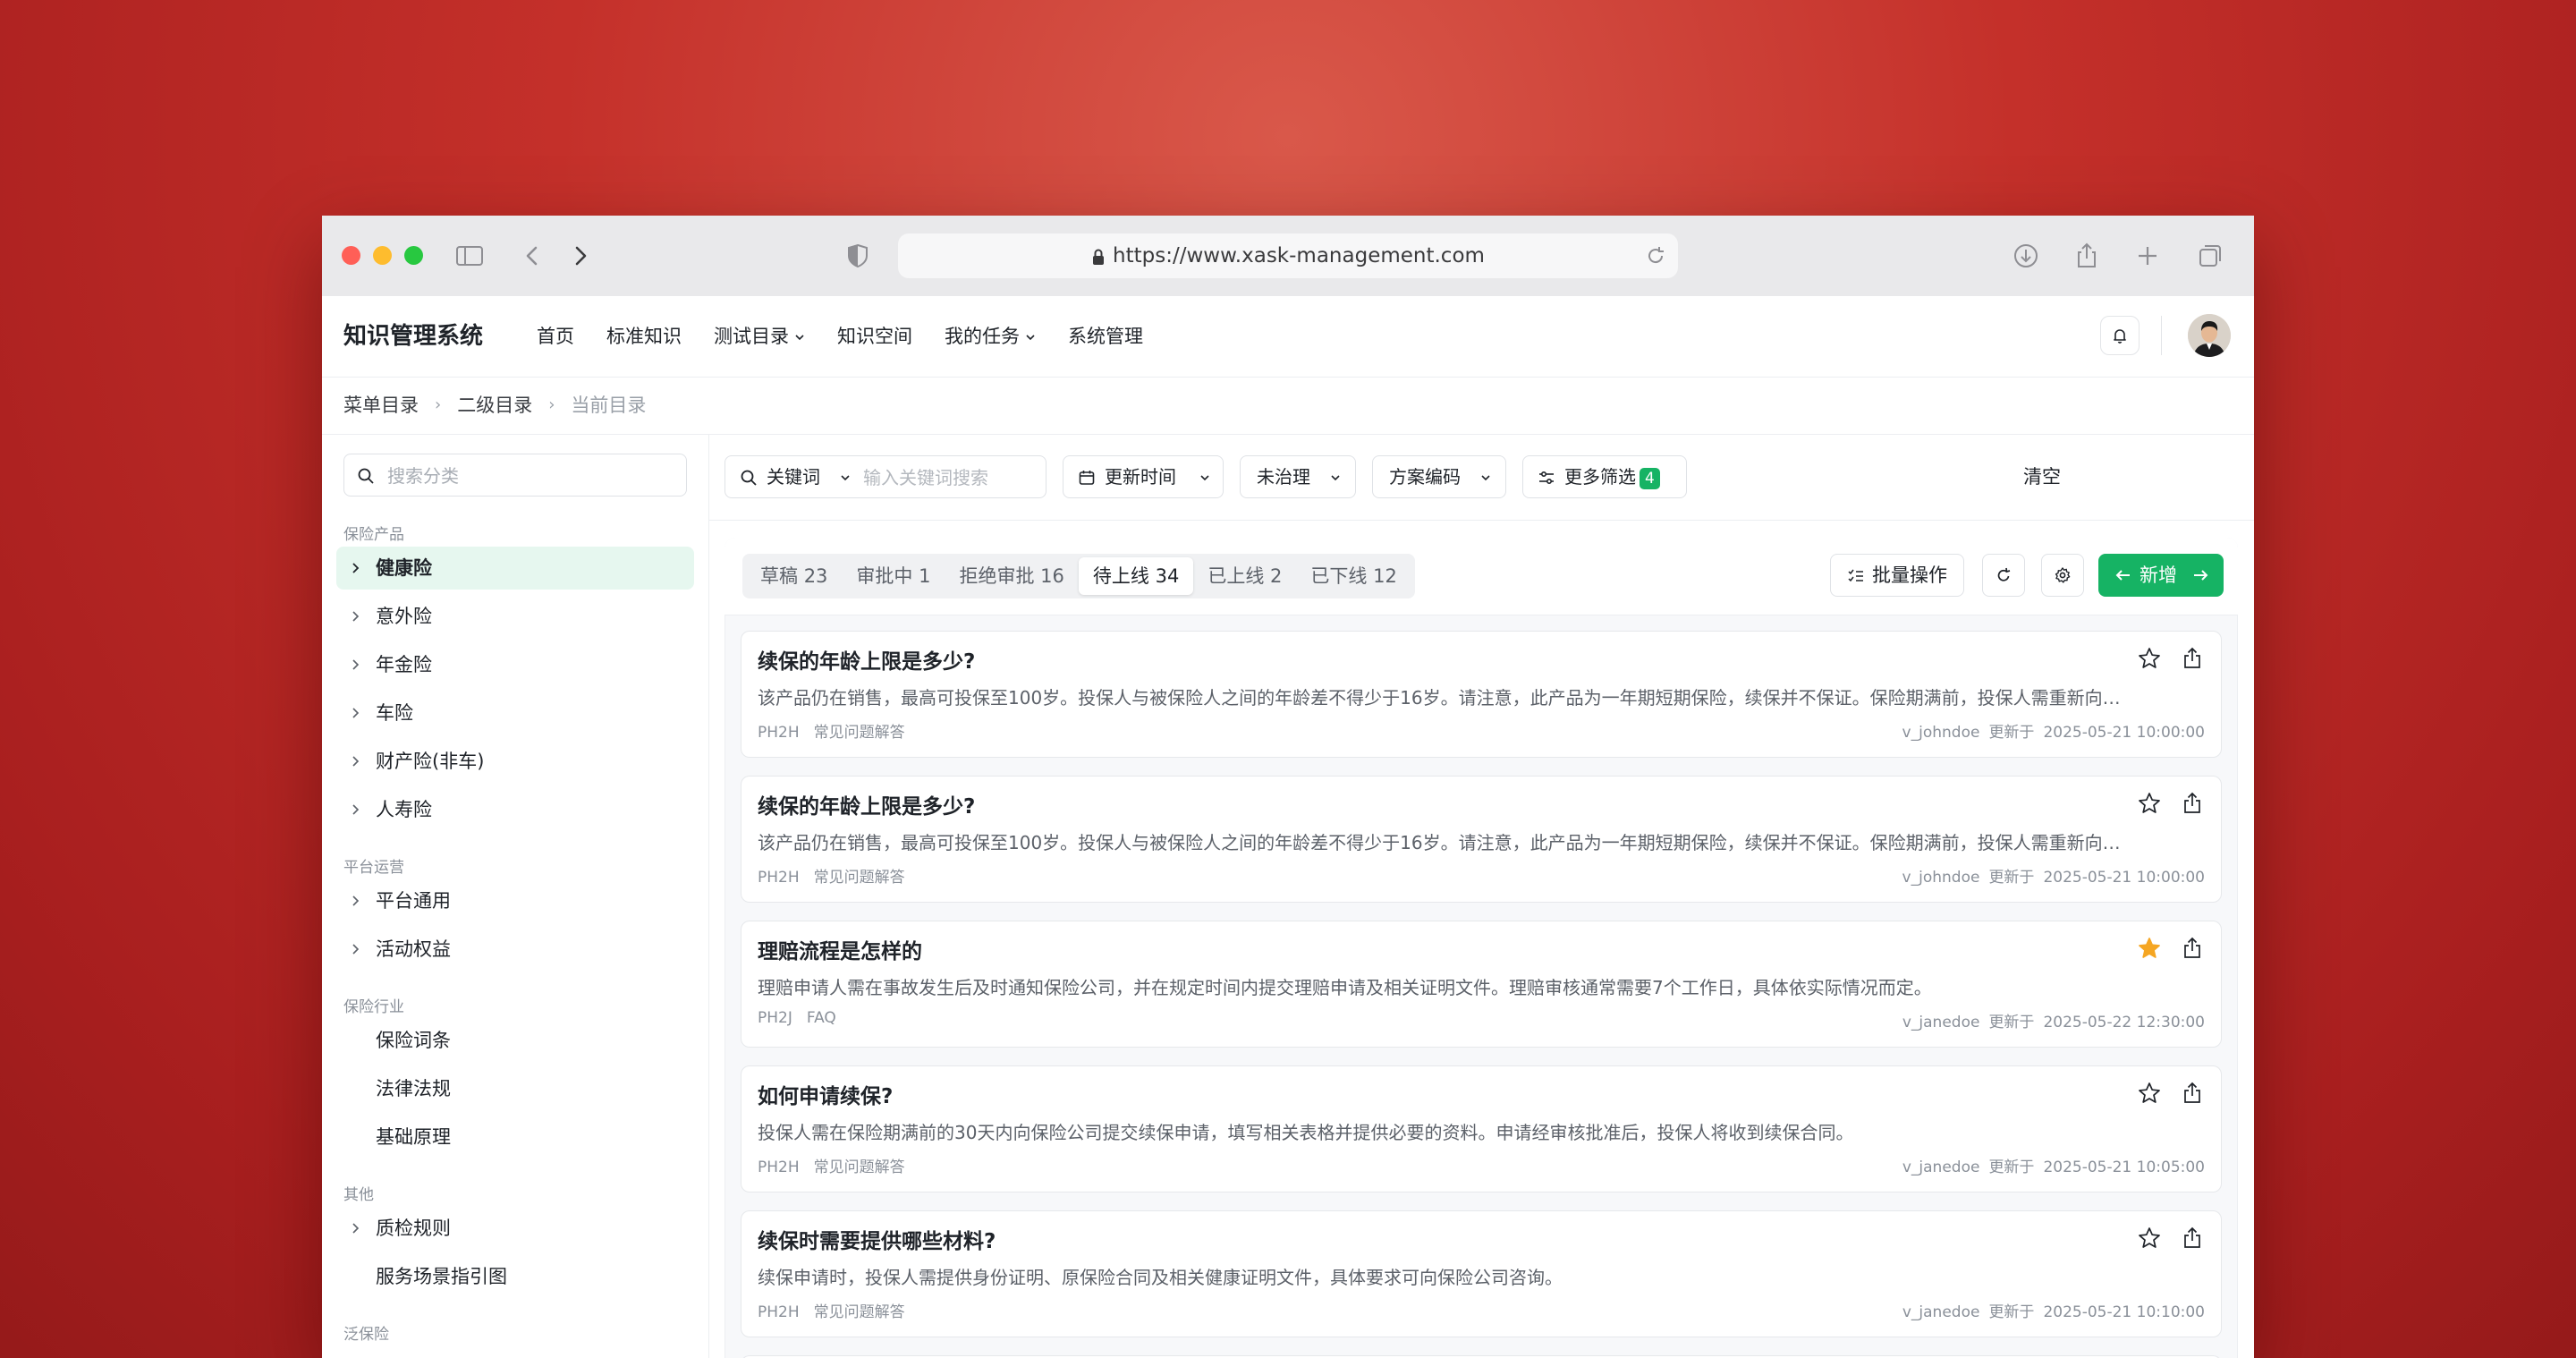  What do you see at coordinates (2209, 335) in the screenshot?
I see `avatar` at bounding box center [2209, 335].